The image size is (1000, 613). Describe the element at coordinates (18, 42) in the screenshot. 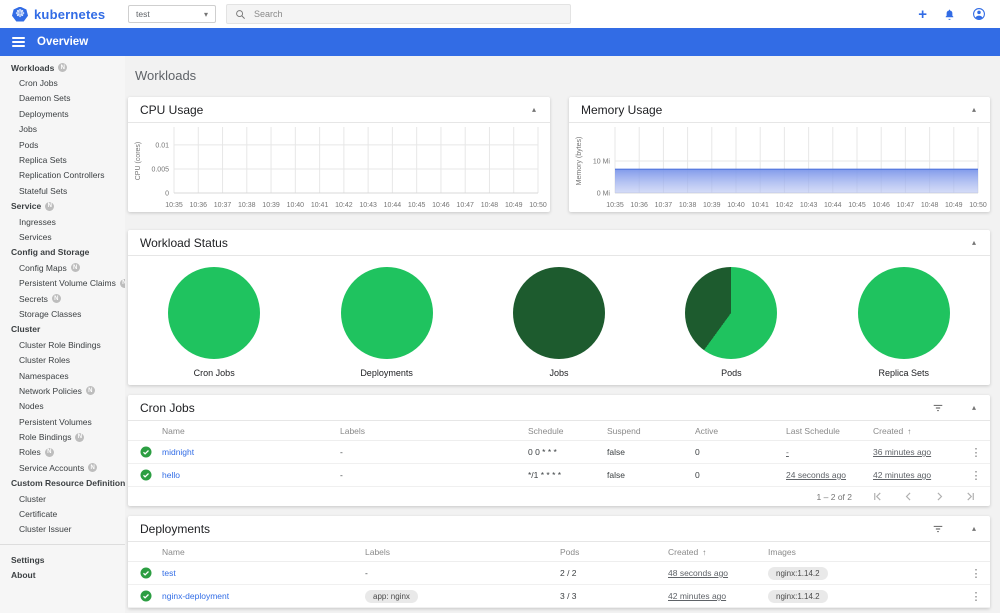

I see `menu-icon` at that location.